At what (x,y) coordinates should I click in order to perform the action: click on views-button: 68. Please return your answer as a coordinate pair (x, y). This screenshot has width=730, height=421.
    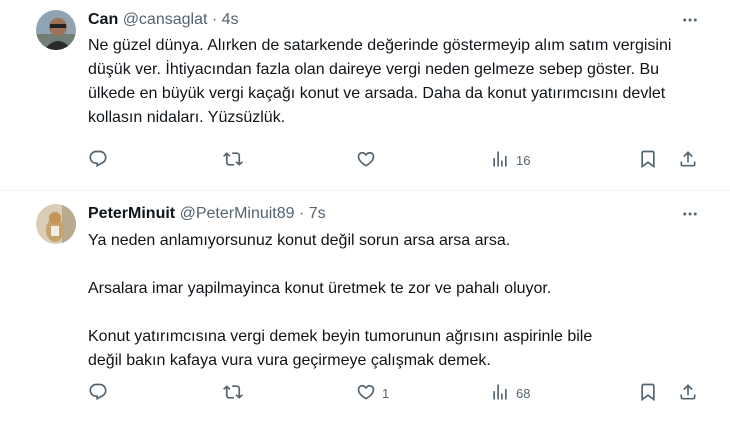
    Looking at the image, I should click on (510, 393).